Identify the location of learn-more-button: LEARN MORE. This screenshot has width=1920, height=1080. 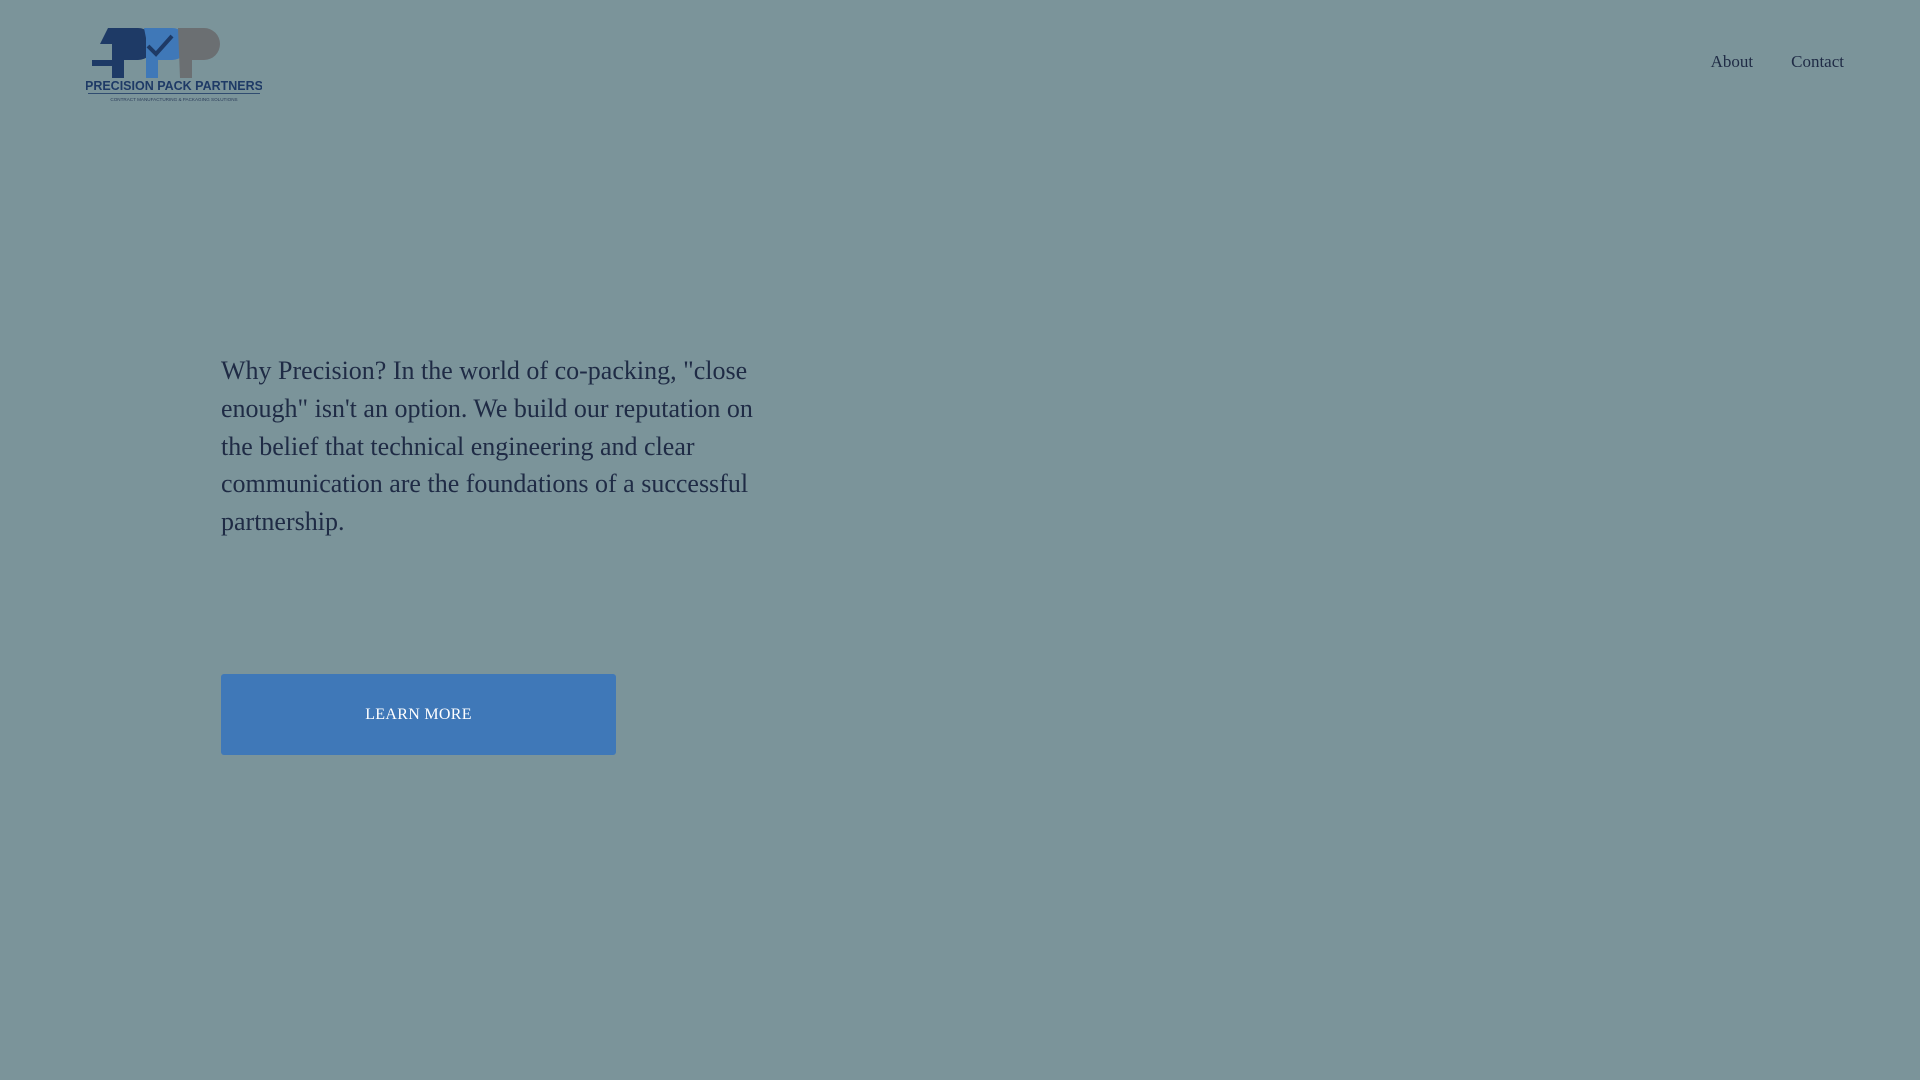
(418, 714).